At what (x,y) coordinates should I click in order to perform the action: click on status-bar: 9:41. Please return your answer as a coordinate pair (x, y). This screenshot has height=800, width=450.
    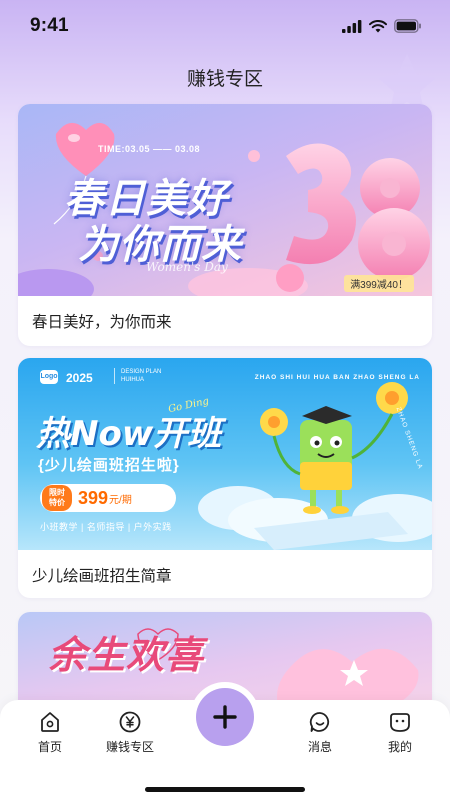
    Looking at the image, I should click on (225, 26).